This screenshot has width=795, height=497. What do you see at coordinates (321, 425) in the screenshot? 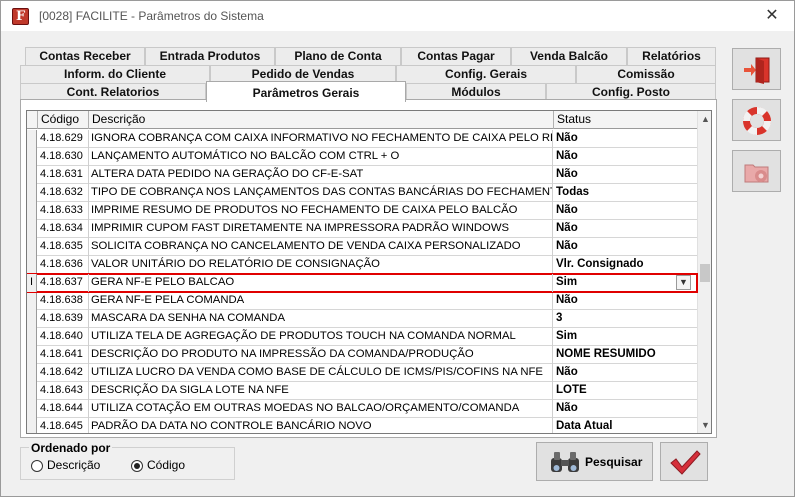
I see `cell-description: PADRÃO DA DATA NO CONTROLE BANCÁRIO NOVO` at bounding box center [321, 425].